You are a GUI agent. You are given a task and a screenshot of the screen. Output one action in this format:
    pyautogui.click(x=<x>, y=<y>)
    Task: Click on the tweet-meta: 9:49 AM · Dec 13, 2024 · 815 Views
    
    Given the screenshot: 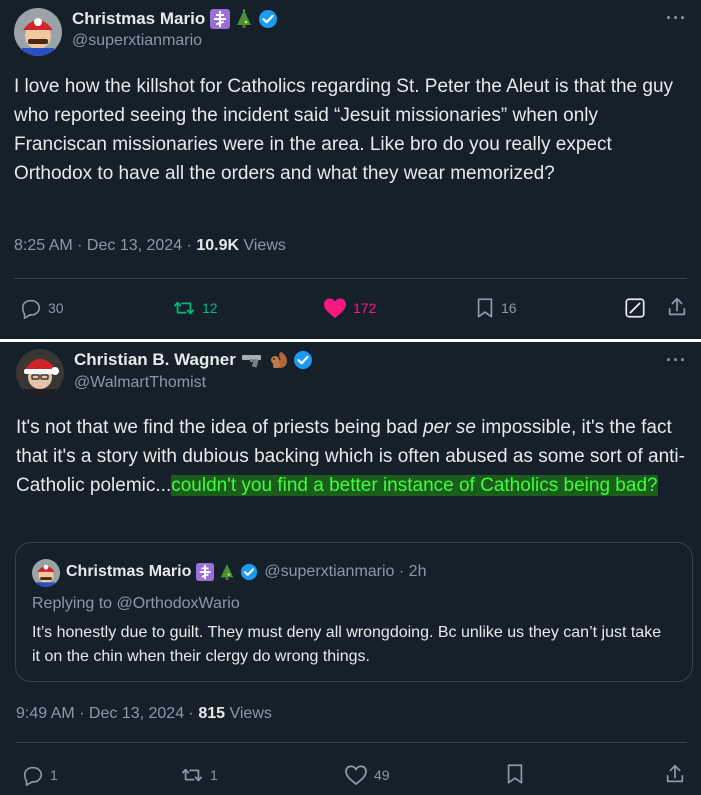 What is the action you would take?
    pyautogui.click(x=144, y=714)
    